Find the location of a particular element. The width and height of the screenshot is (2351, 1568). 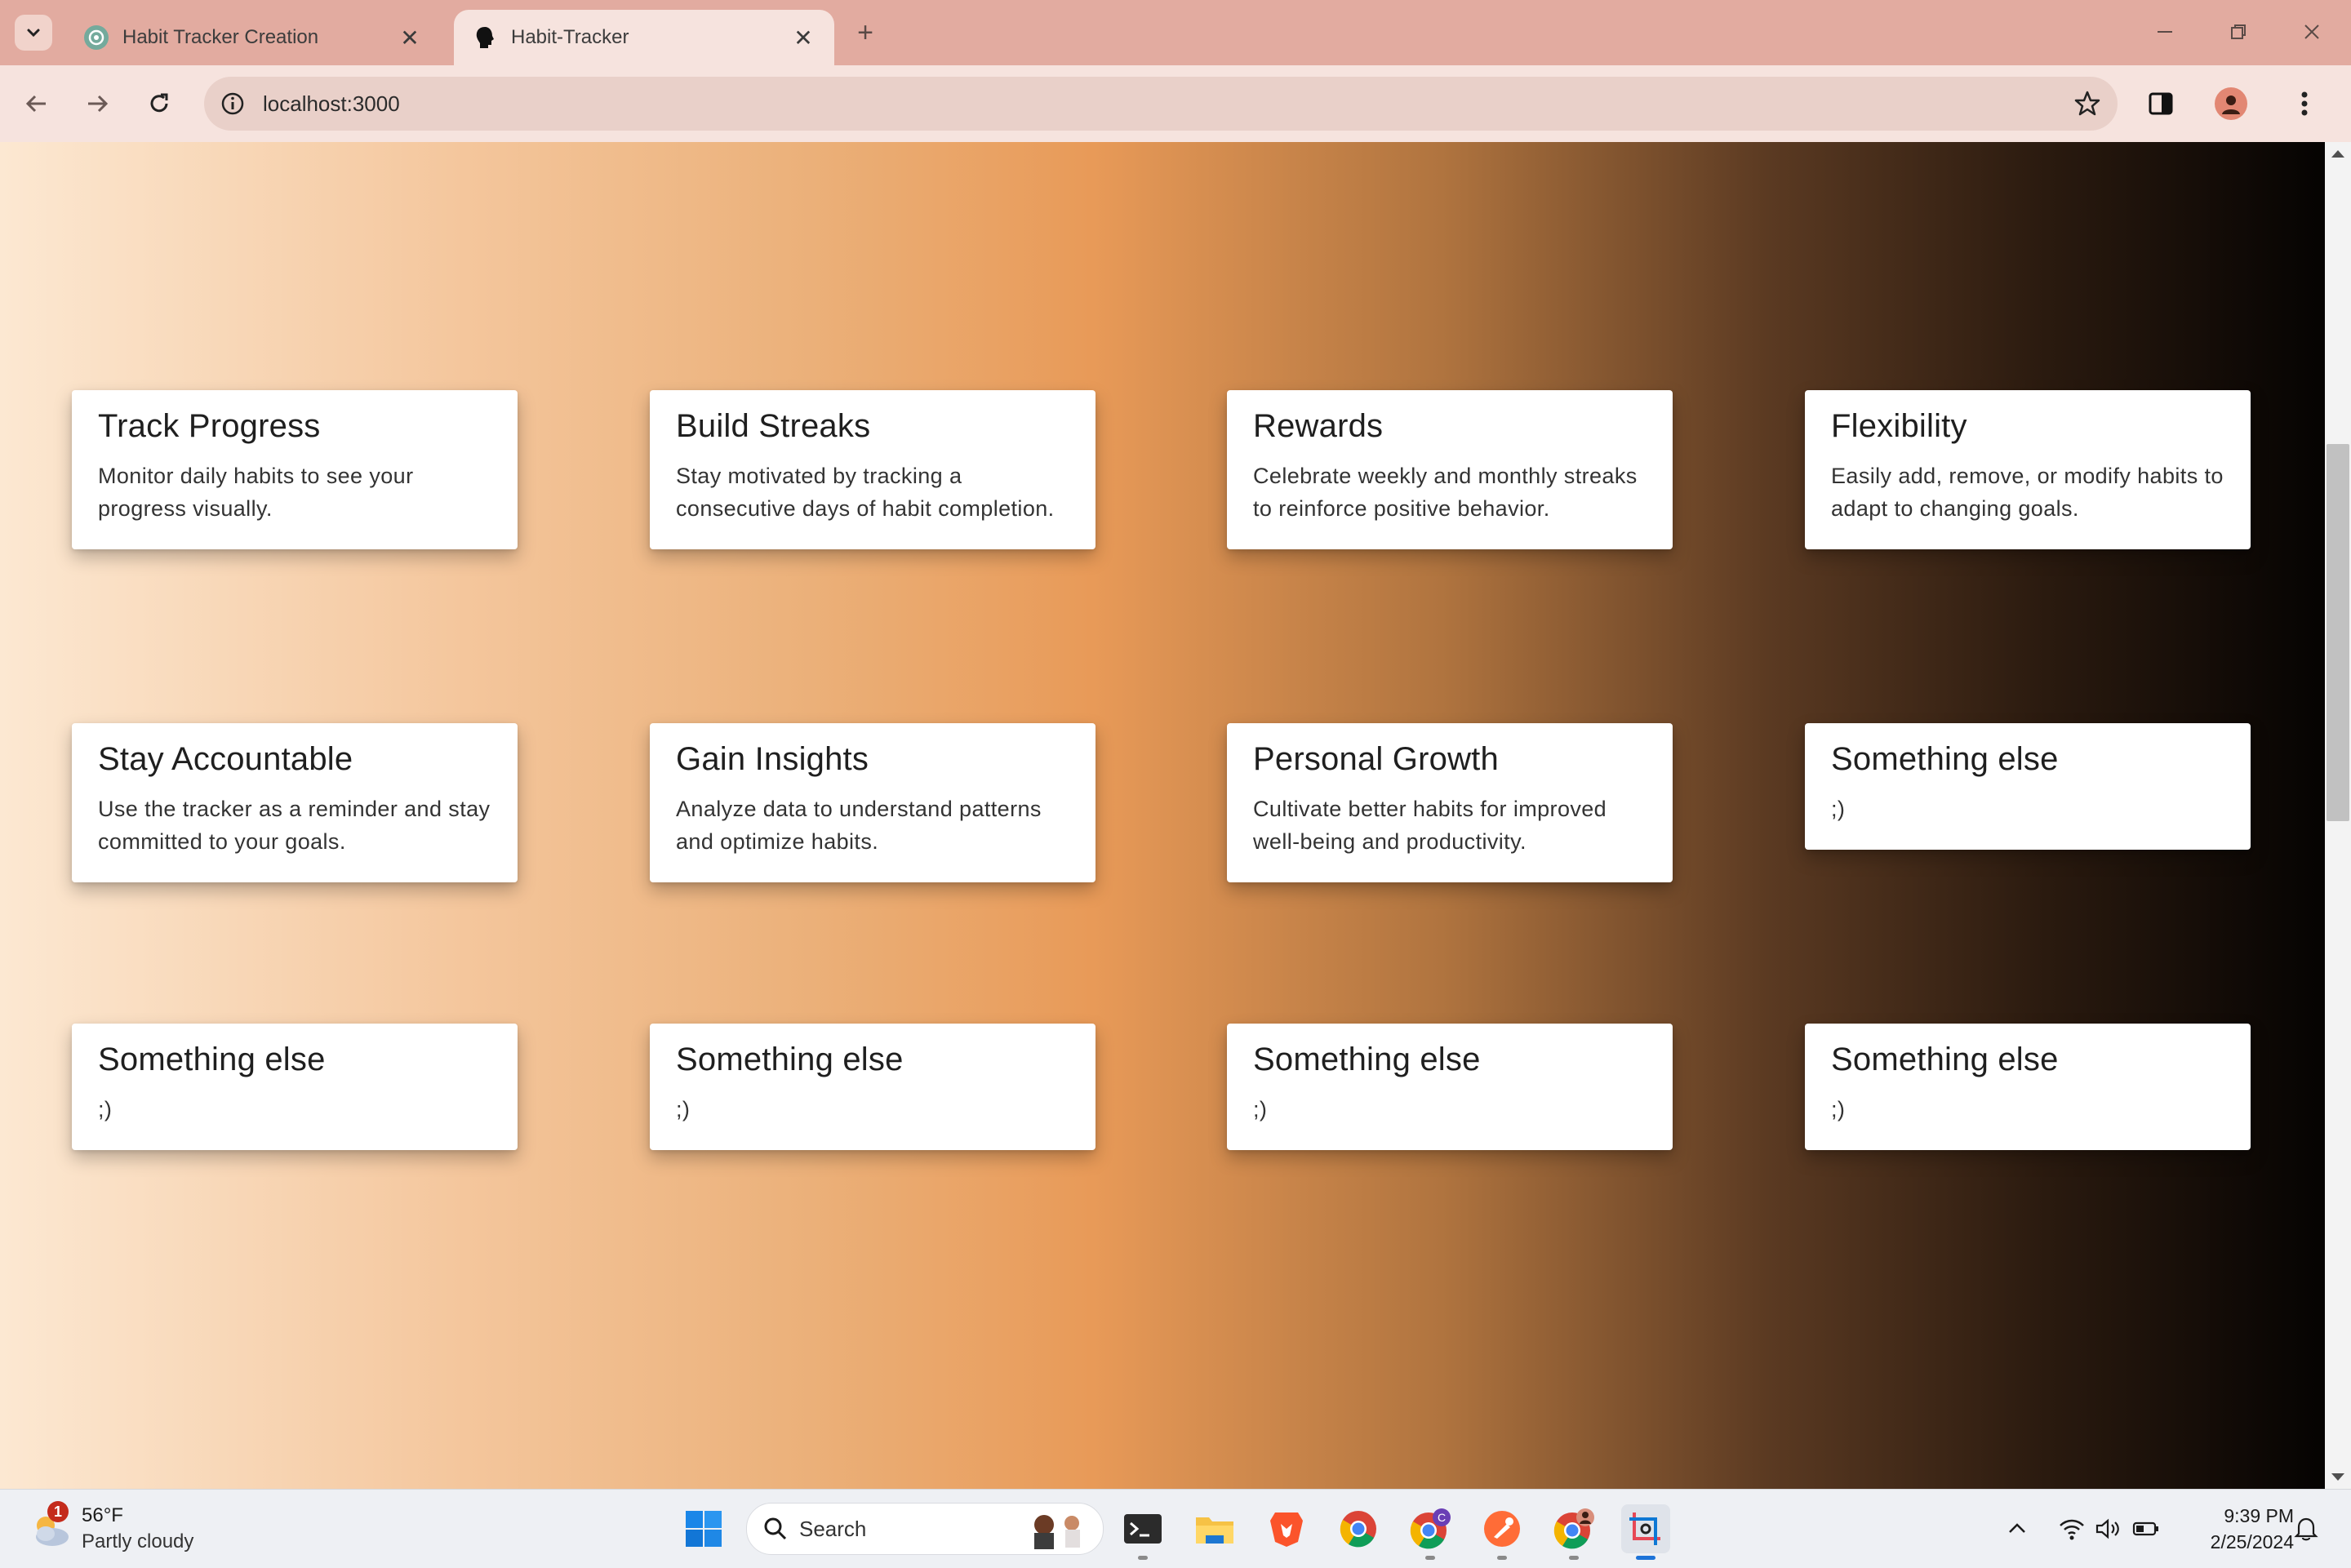

browser-toolbar: localhost:3000 is located at coordinates (1175, 104).